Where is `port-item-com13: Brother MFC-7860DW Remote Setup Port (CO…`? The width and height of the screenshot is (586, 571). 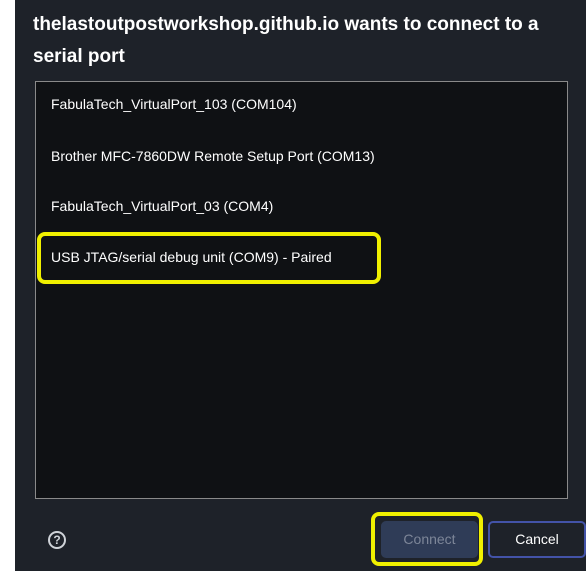
port-item-com13: Brother MFC-7860DW Remote Setup Port (CO… is located at coordinates (213, 156).